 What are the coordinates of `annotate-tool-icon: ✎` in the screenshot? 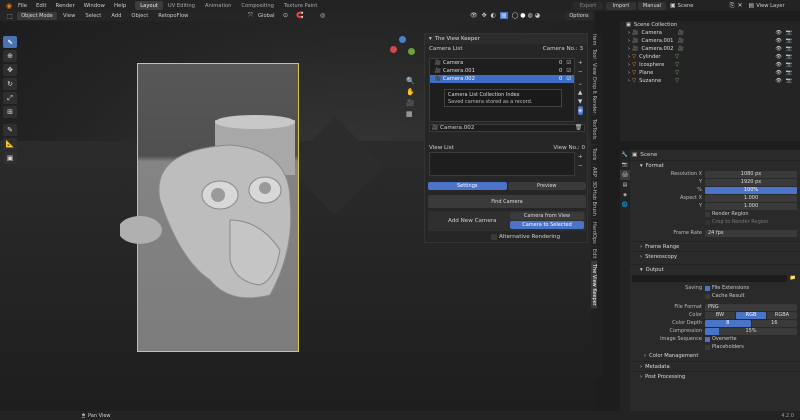 It's located at (10, 130).